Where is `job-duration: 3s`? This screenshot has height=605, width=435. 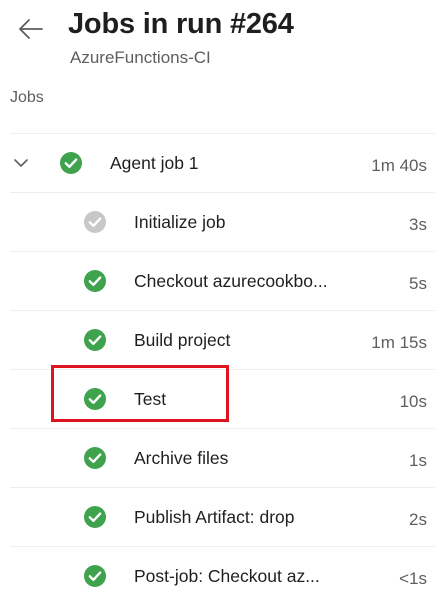
job-duration: 3s is located at coordinates (418, 224).